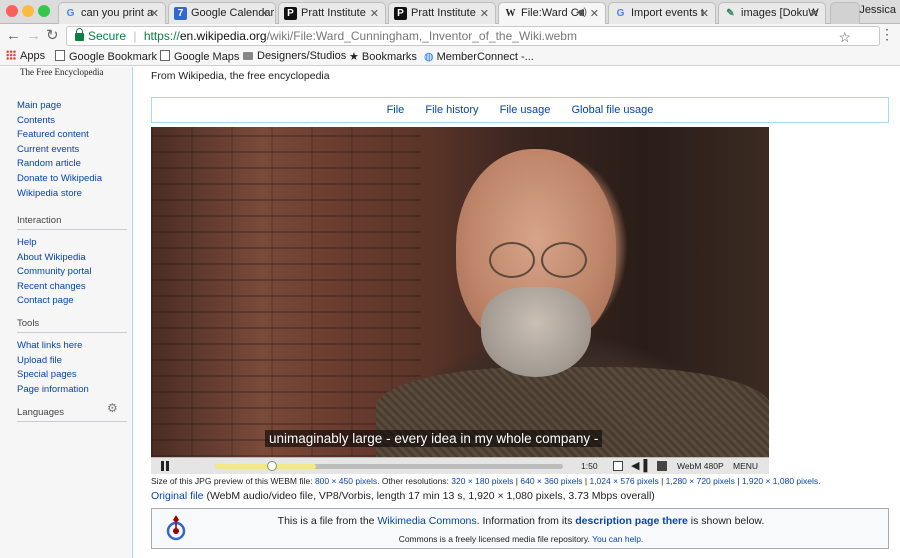 This screenshot has width=900, height=558. I want to click on gear-icon: ⚙, so click(112, 408).